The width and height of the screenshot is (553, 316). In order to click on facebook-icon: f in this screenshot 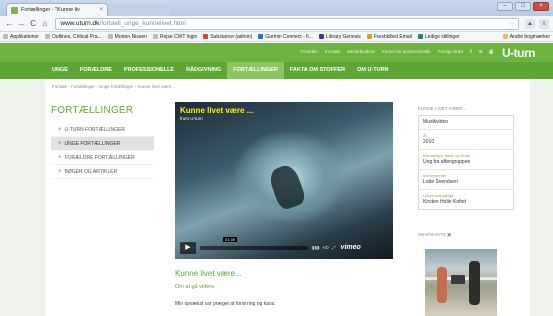, I will do `click(471, 52)`.